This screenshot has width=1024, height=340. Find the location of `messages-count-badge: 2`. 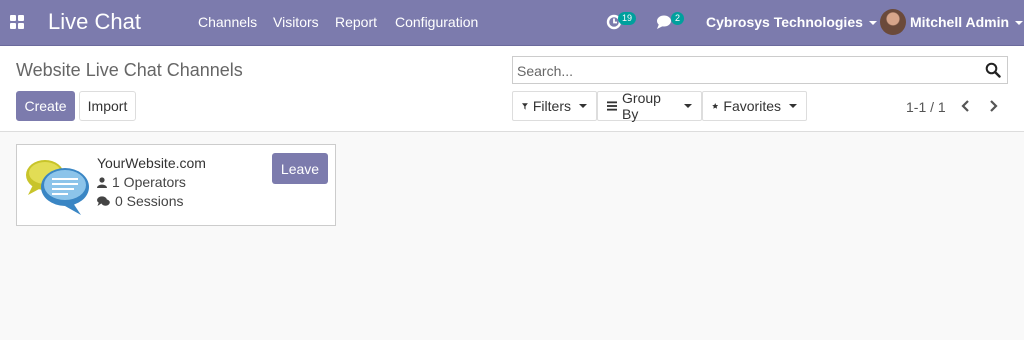

messages-count-badge: 2 is located at coordinates (678, 18).